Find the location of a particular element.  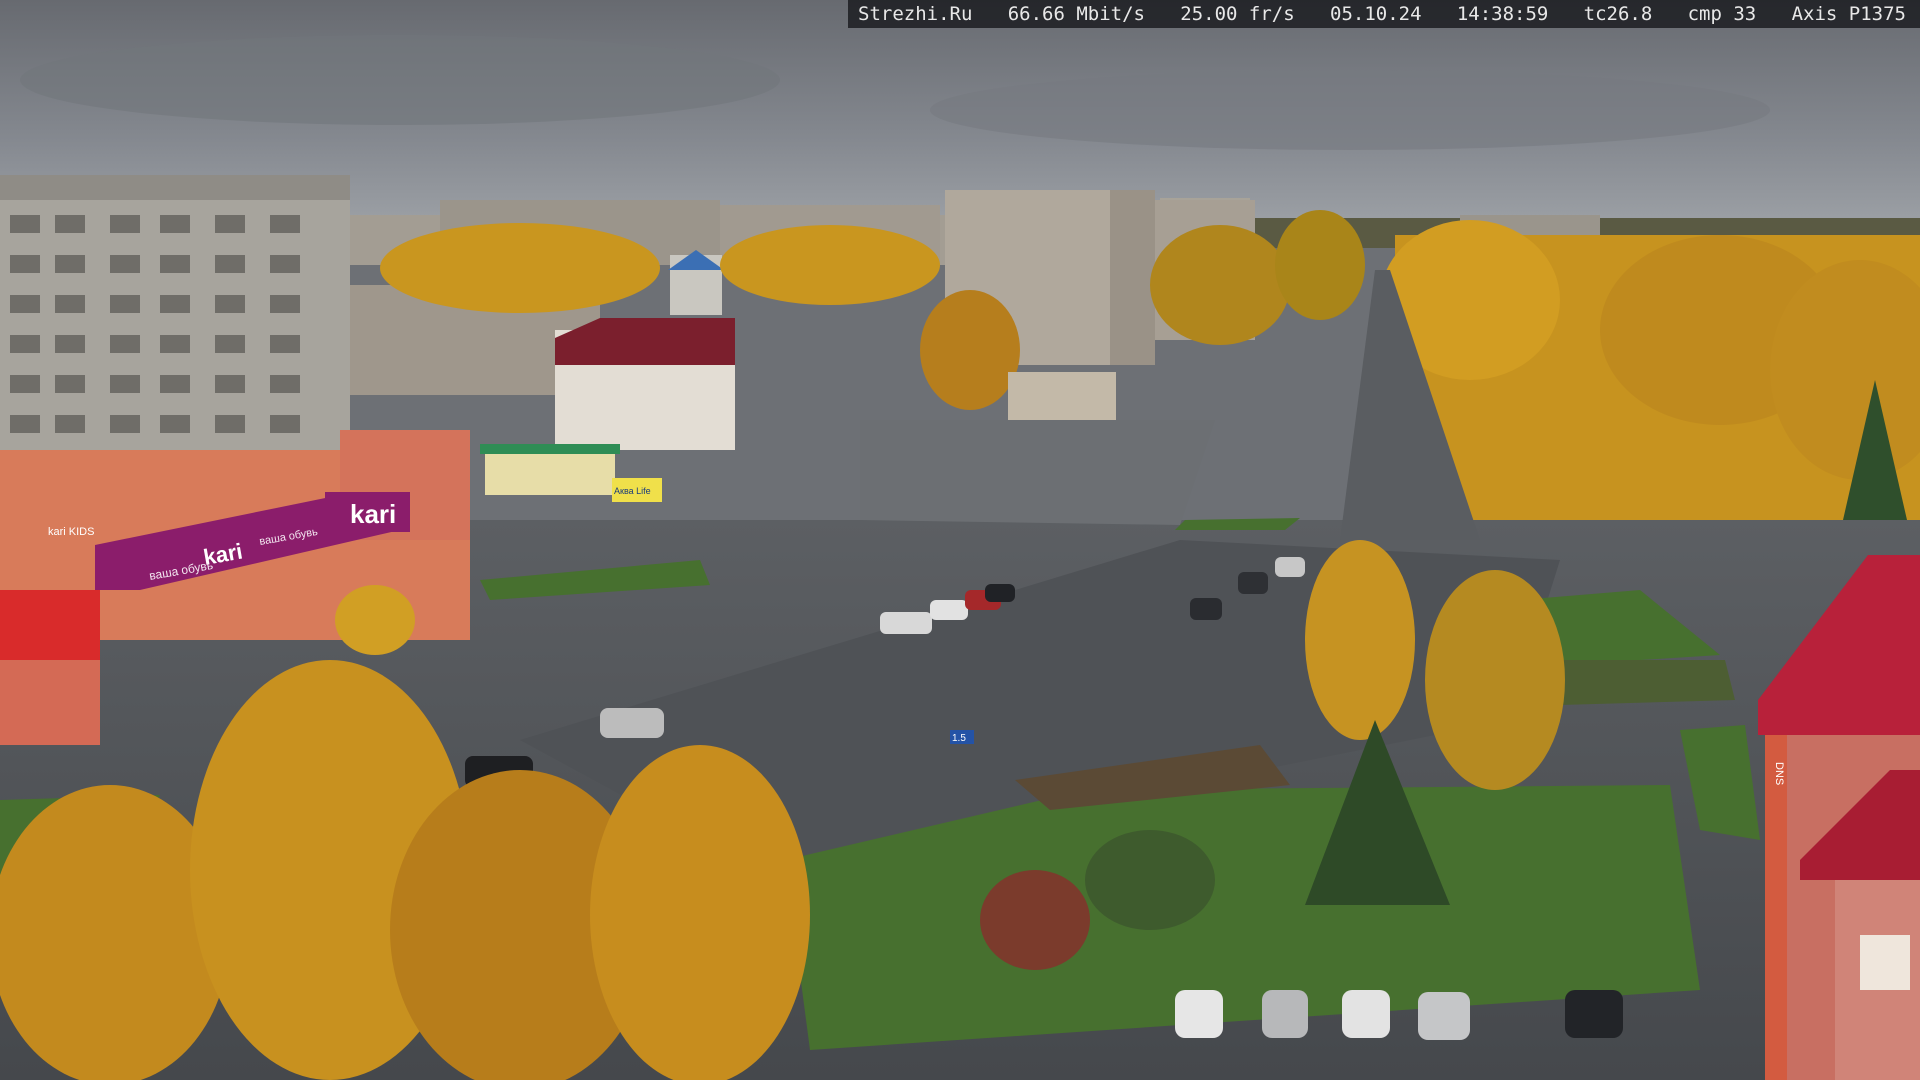

kari-kids-sign: kari KIDS is located at coordinates (71, 532).